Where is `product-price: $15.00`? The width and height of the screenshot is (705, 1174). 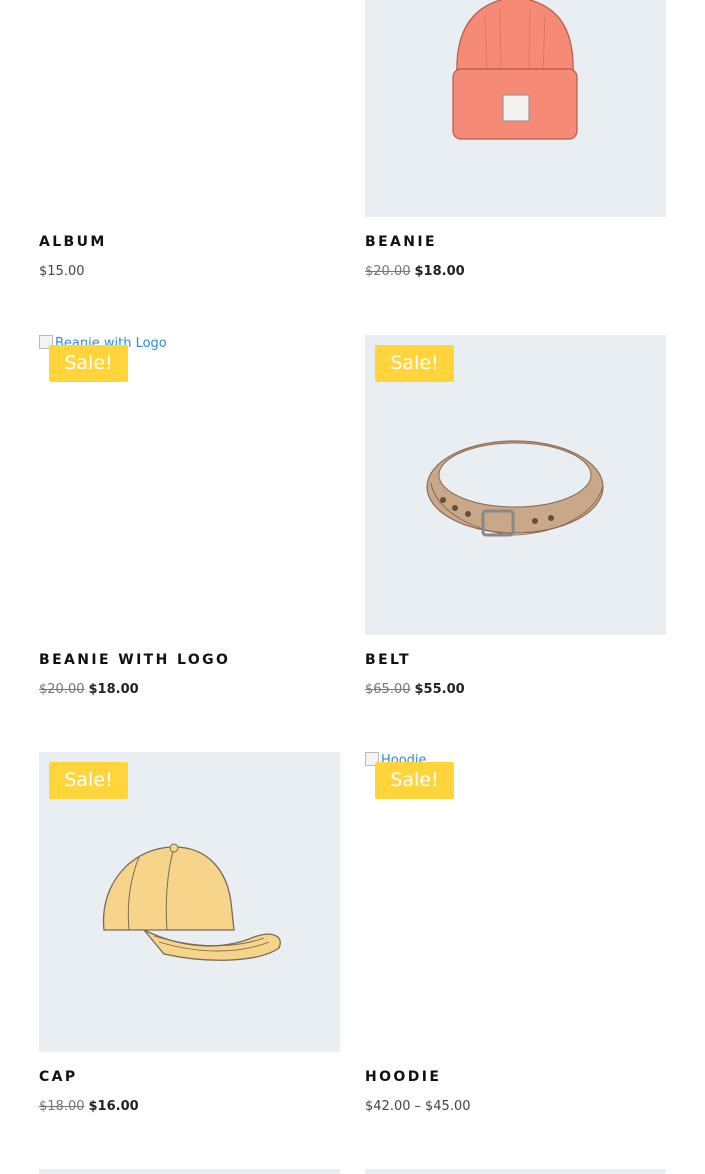 product-price: $15.00 is located at coordinates (62, 271).